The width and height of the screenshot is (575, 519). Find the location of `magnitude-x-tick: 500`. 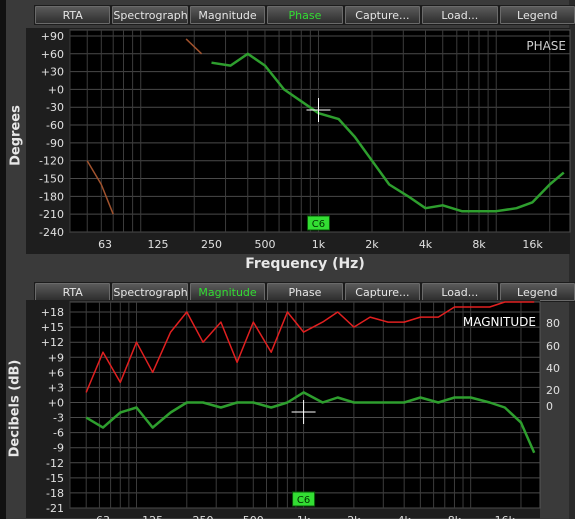

magnitude-x-tick: 500 is located at coordinates (253, 516).